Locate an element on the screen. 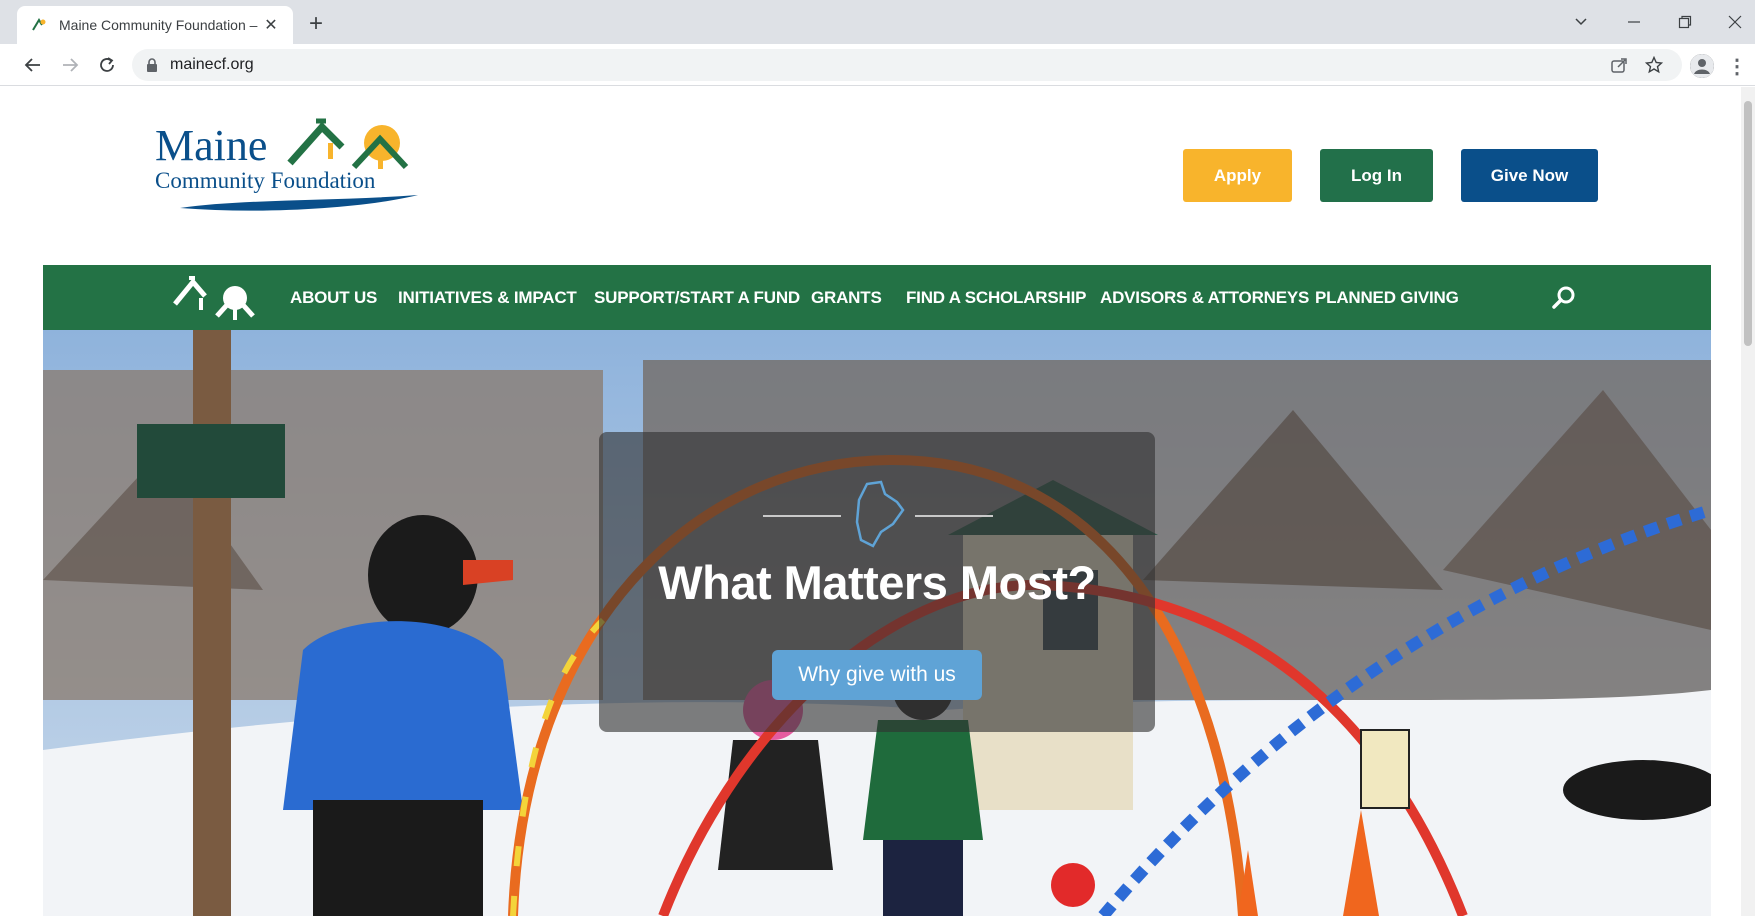 This screenshot has height=916, width=1755. back-arrow-icon is located at coordinates (33, 65).